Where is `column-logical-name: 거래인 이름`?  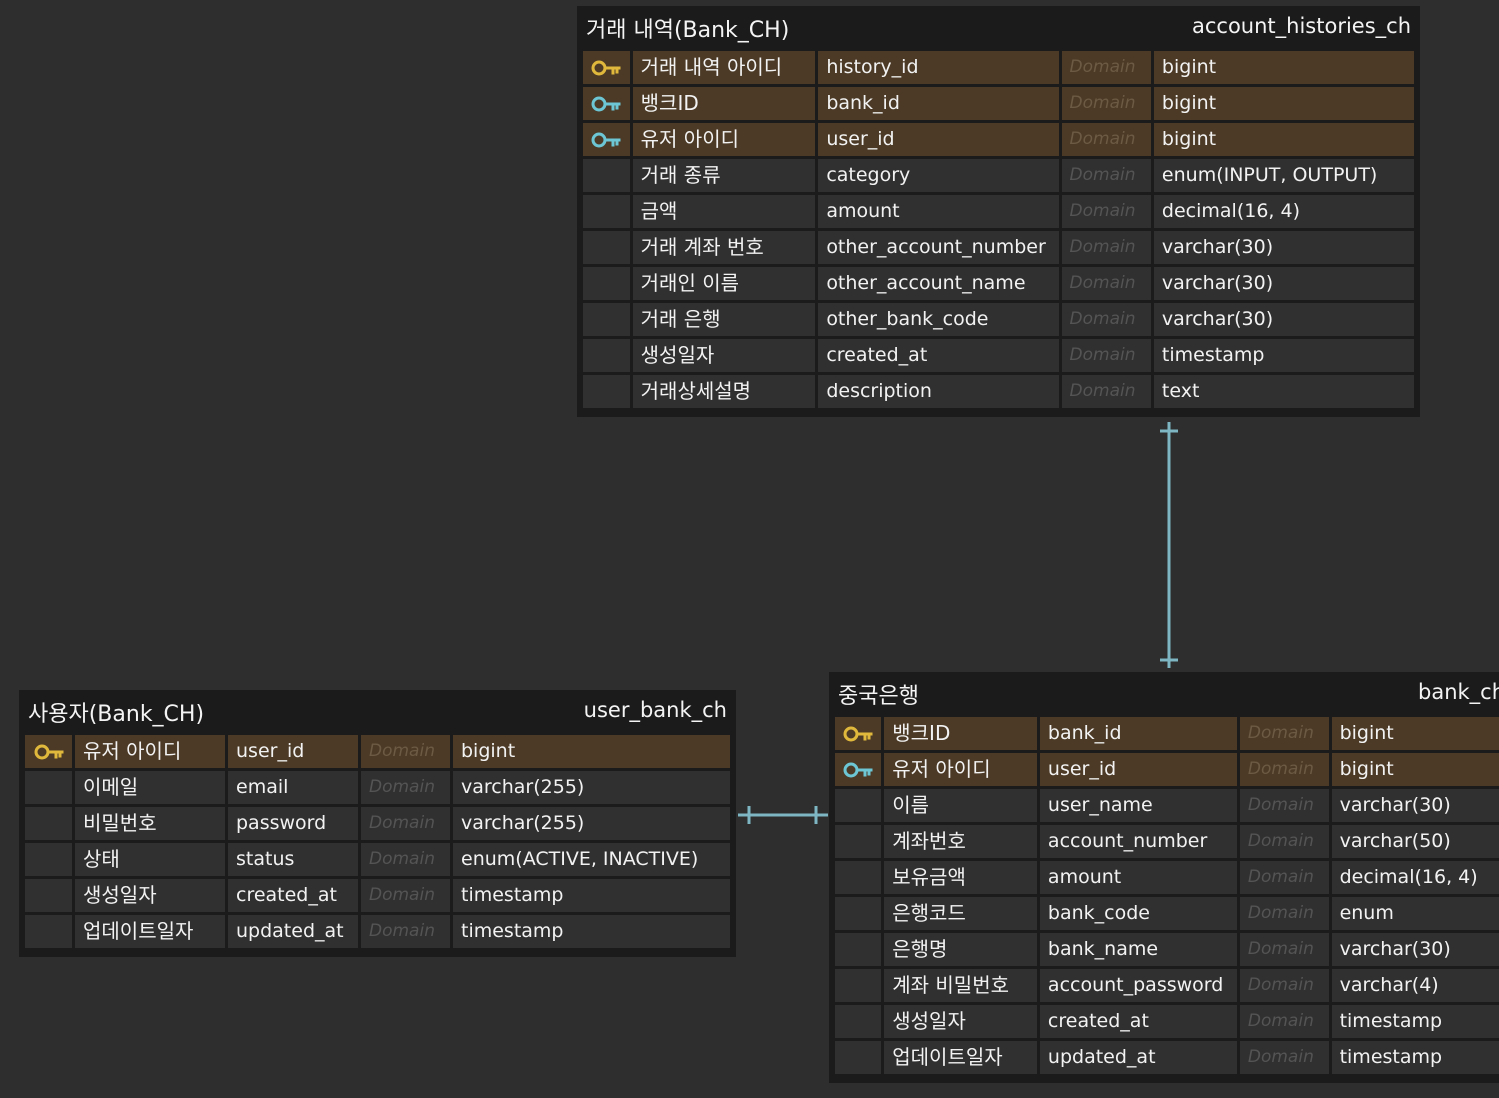
column-logical-name: 거래인 이름 is located at coordinates (724, 283).